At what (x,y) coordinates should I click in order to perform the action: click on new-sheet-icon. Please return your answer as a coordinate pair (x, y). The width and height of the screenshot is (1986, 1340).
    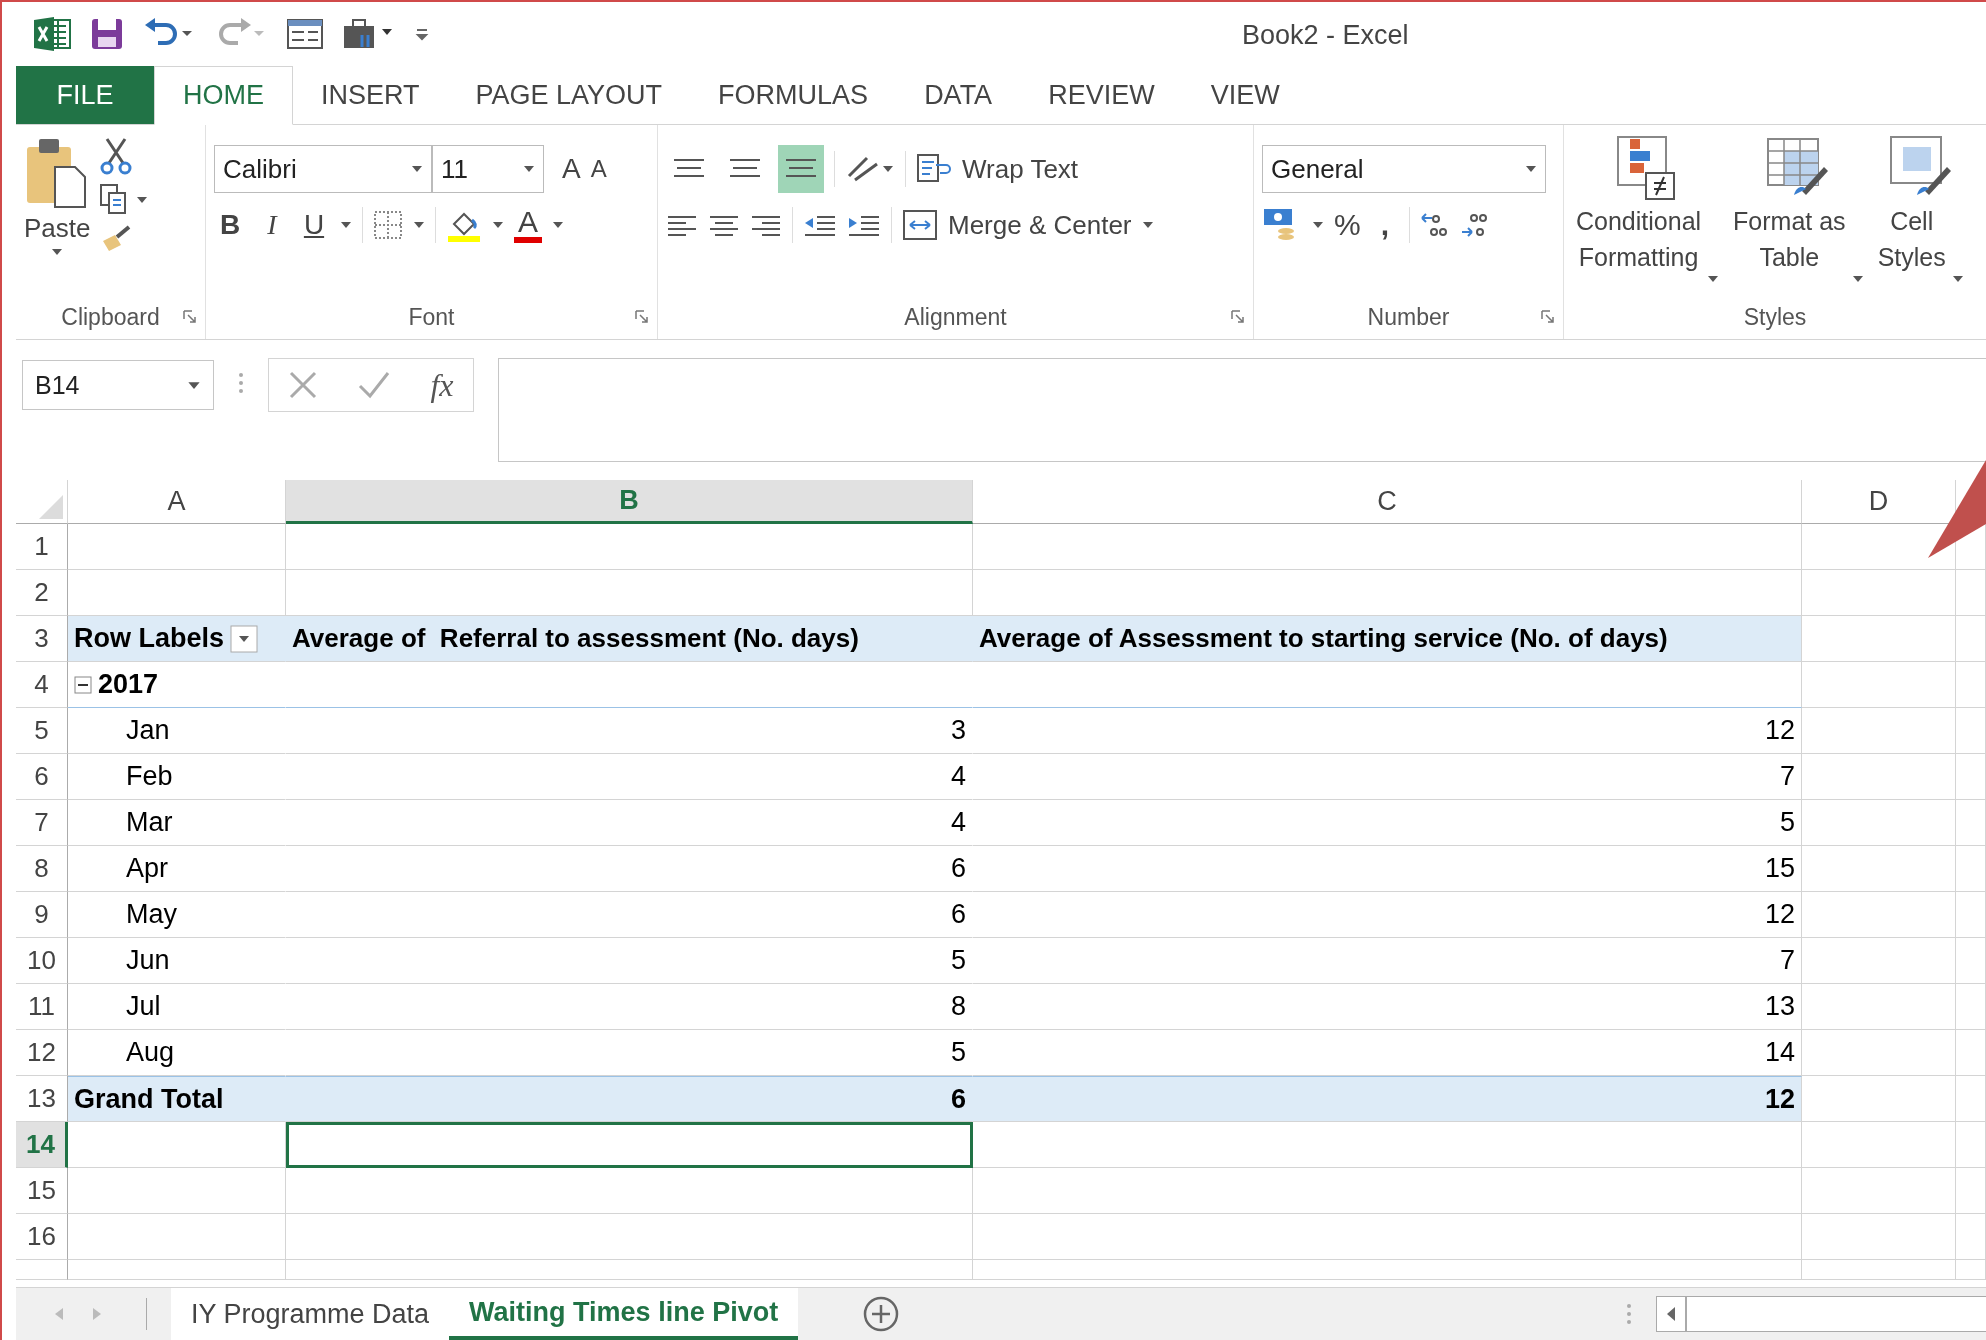
    Looking at the image, I should click on (881, 1314).